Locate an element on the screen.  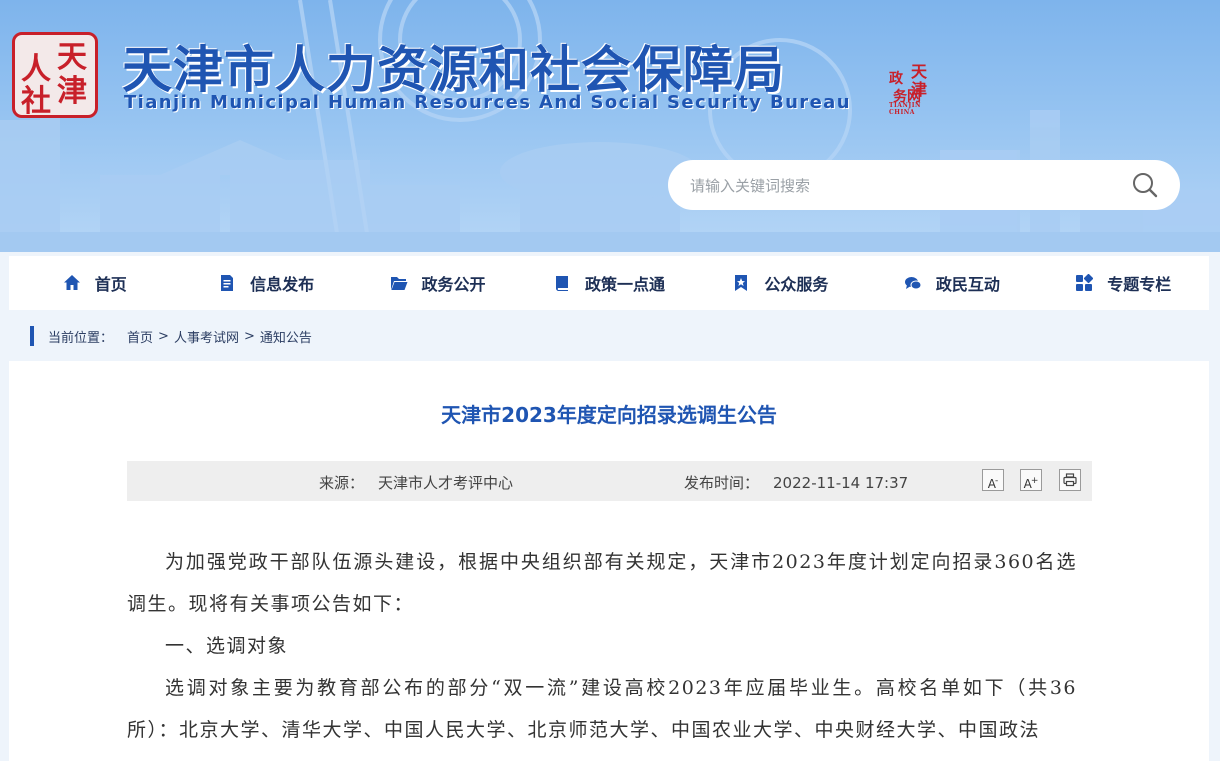
nav-item-home: 首页 is located at coordinates (94, 283).